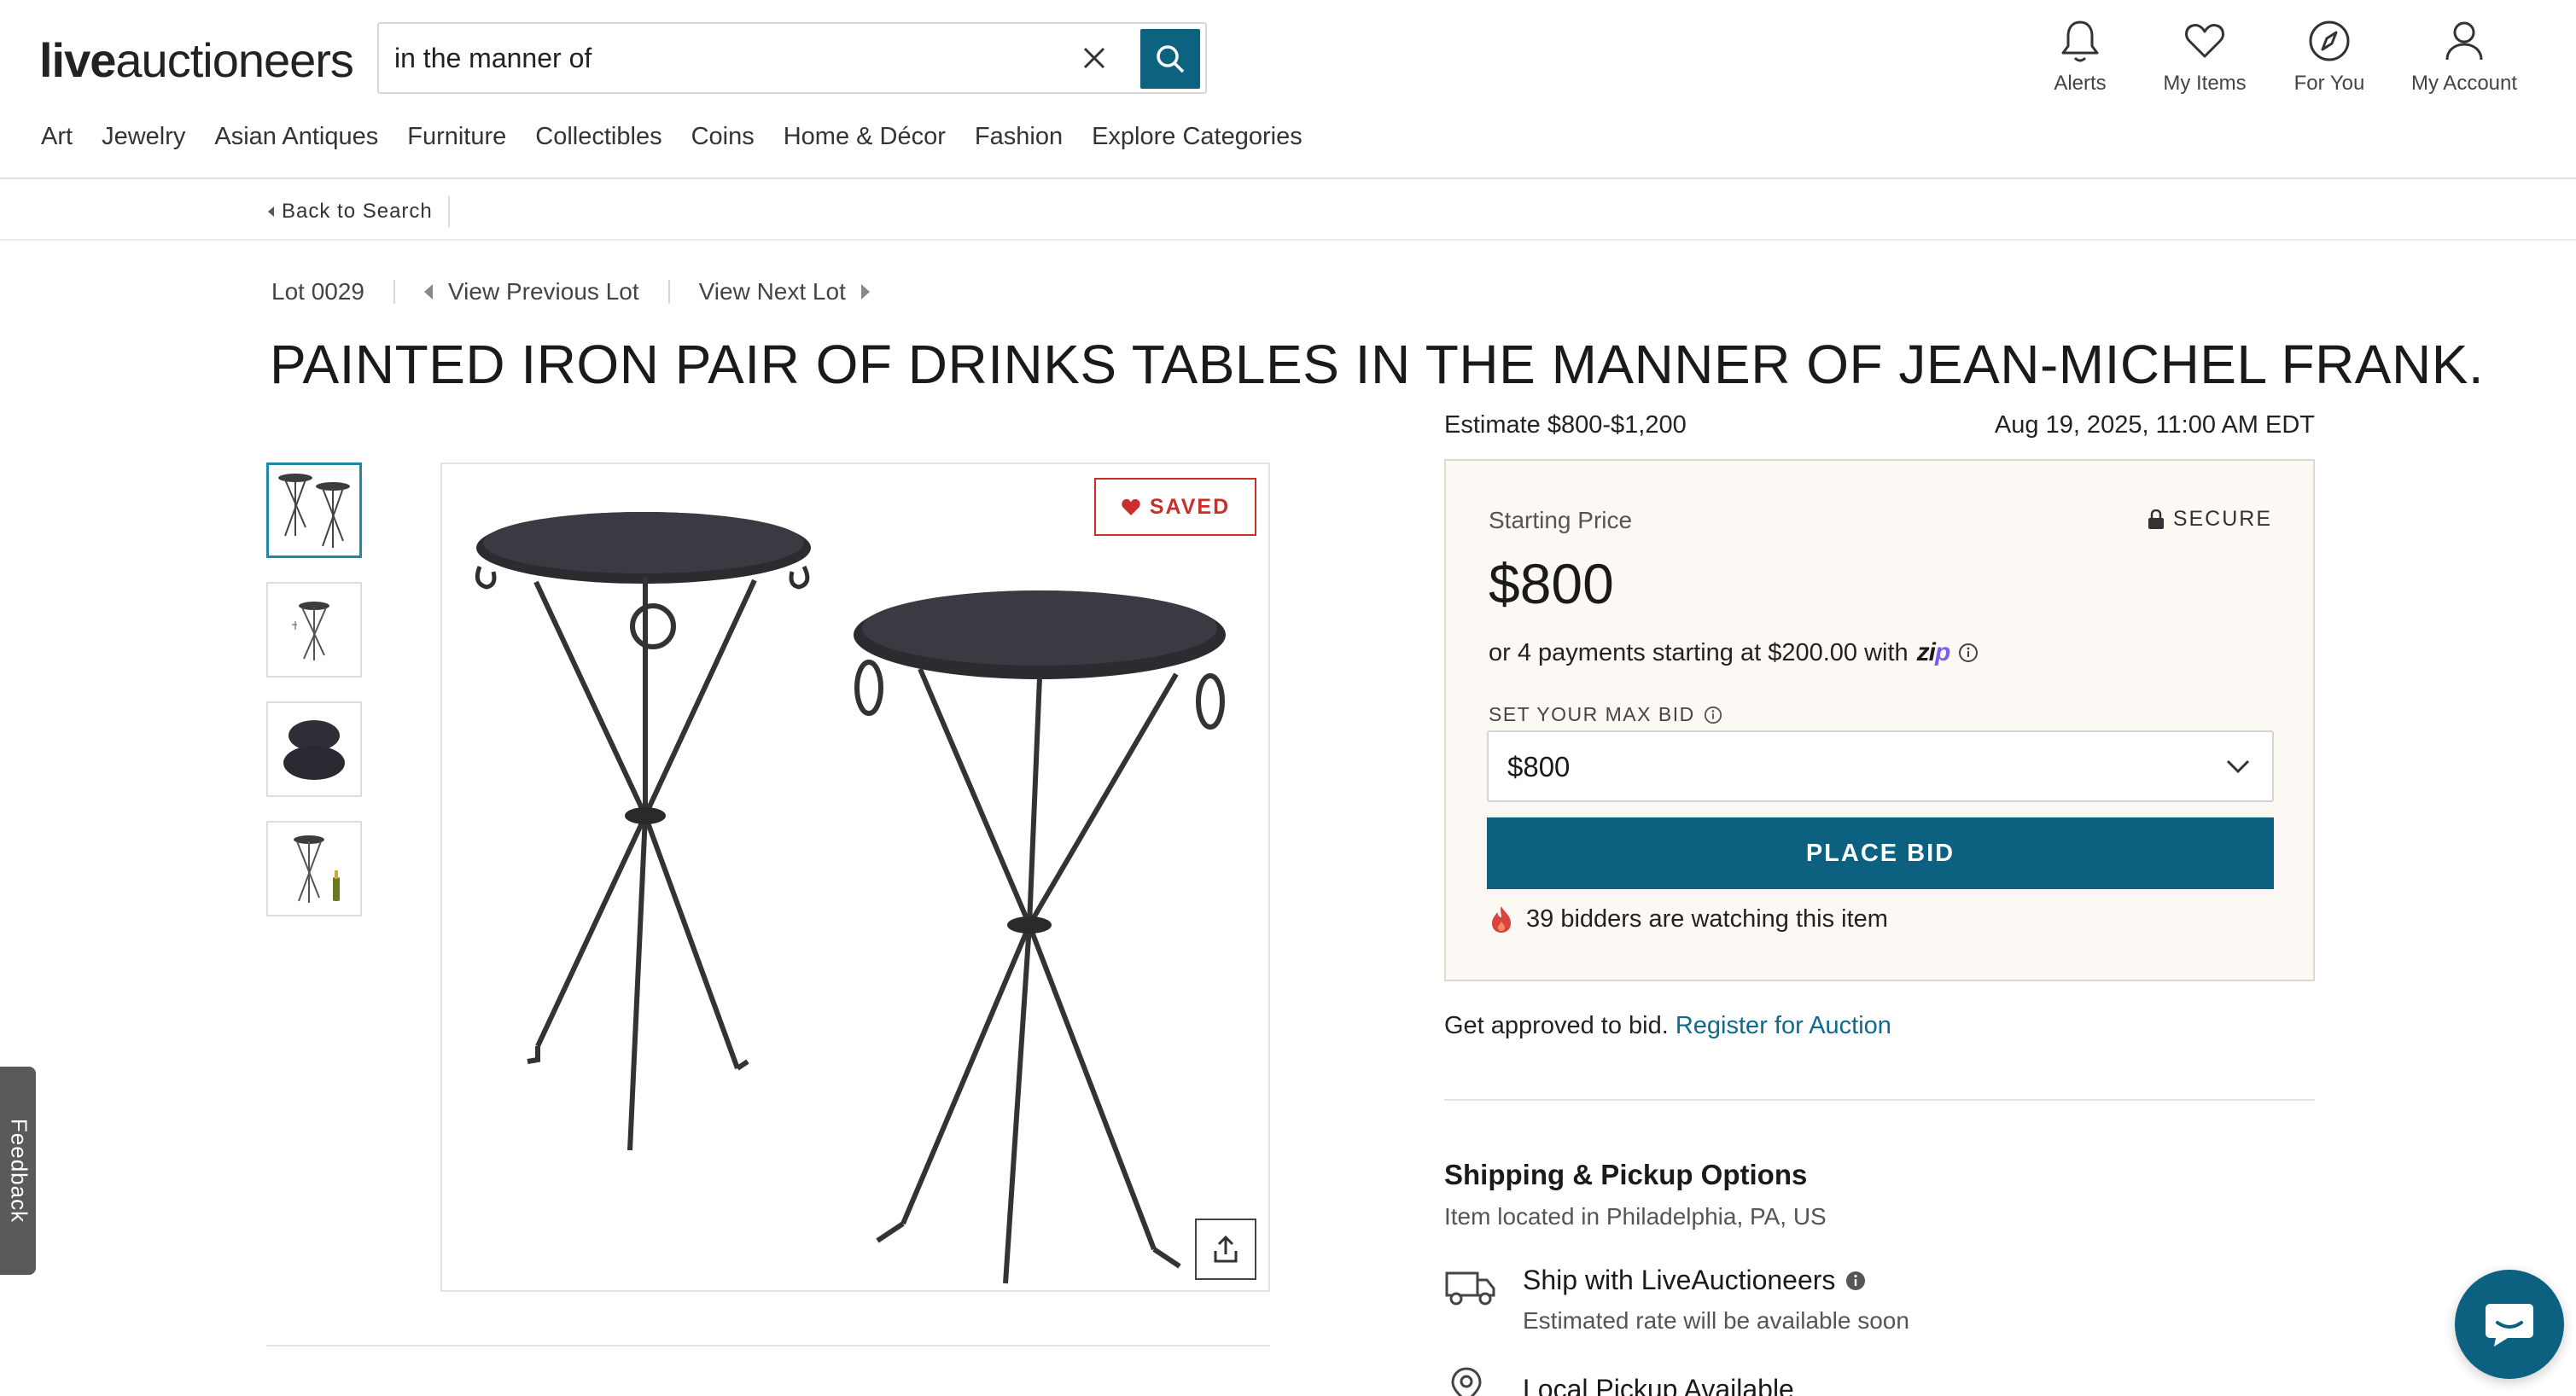 The height and width of the screenshot is (1396, 2576). What do you see at coordinates (57, 137) in the screenshot?
I see `nav-item-art: Art` at bounding box center [57, 137].